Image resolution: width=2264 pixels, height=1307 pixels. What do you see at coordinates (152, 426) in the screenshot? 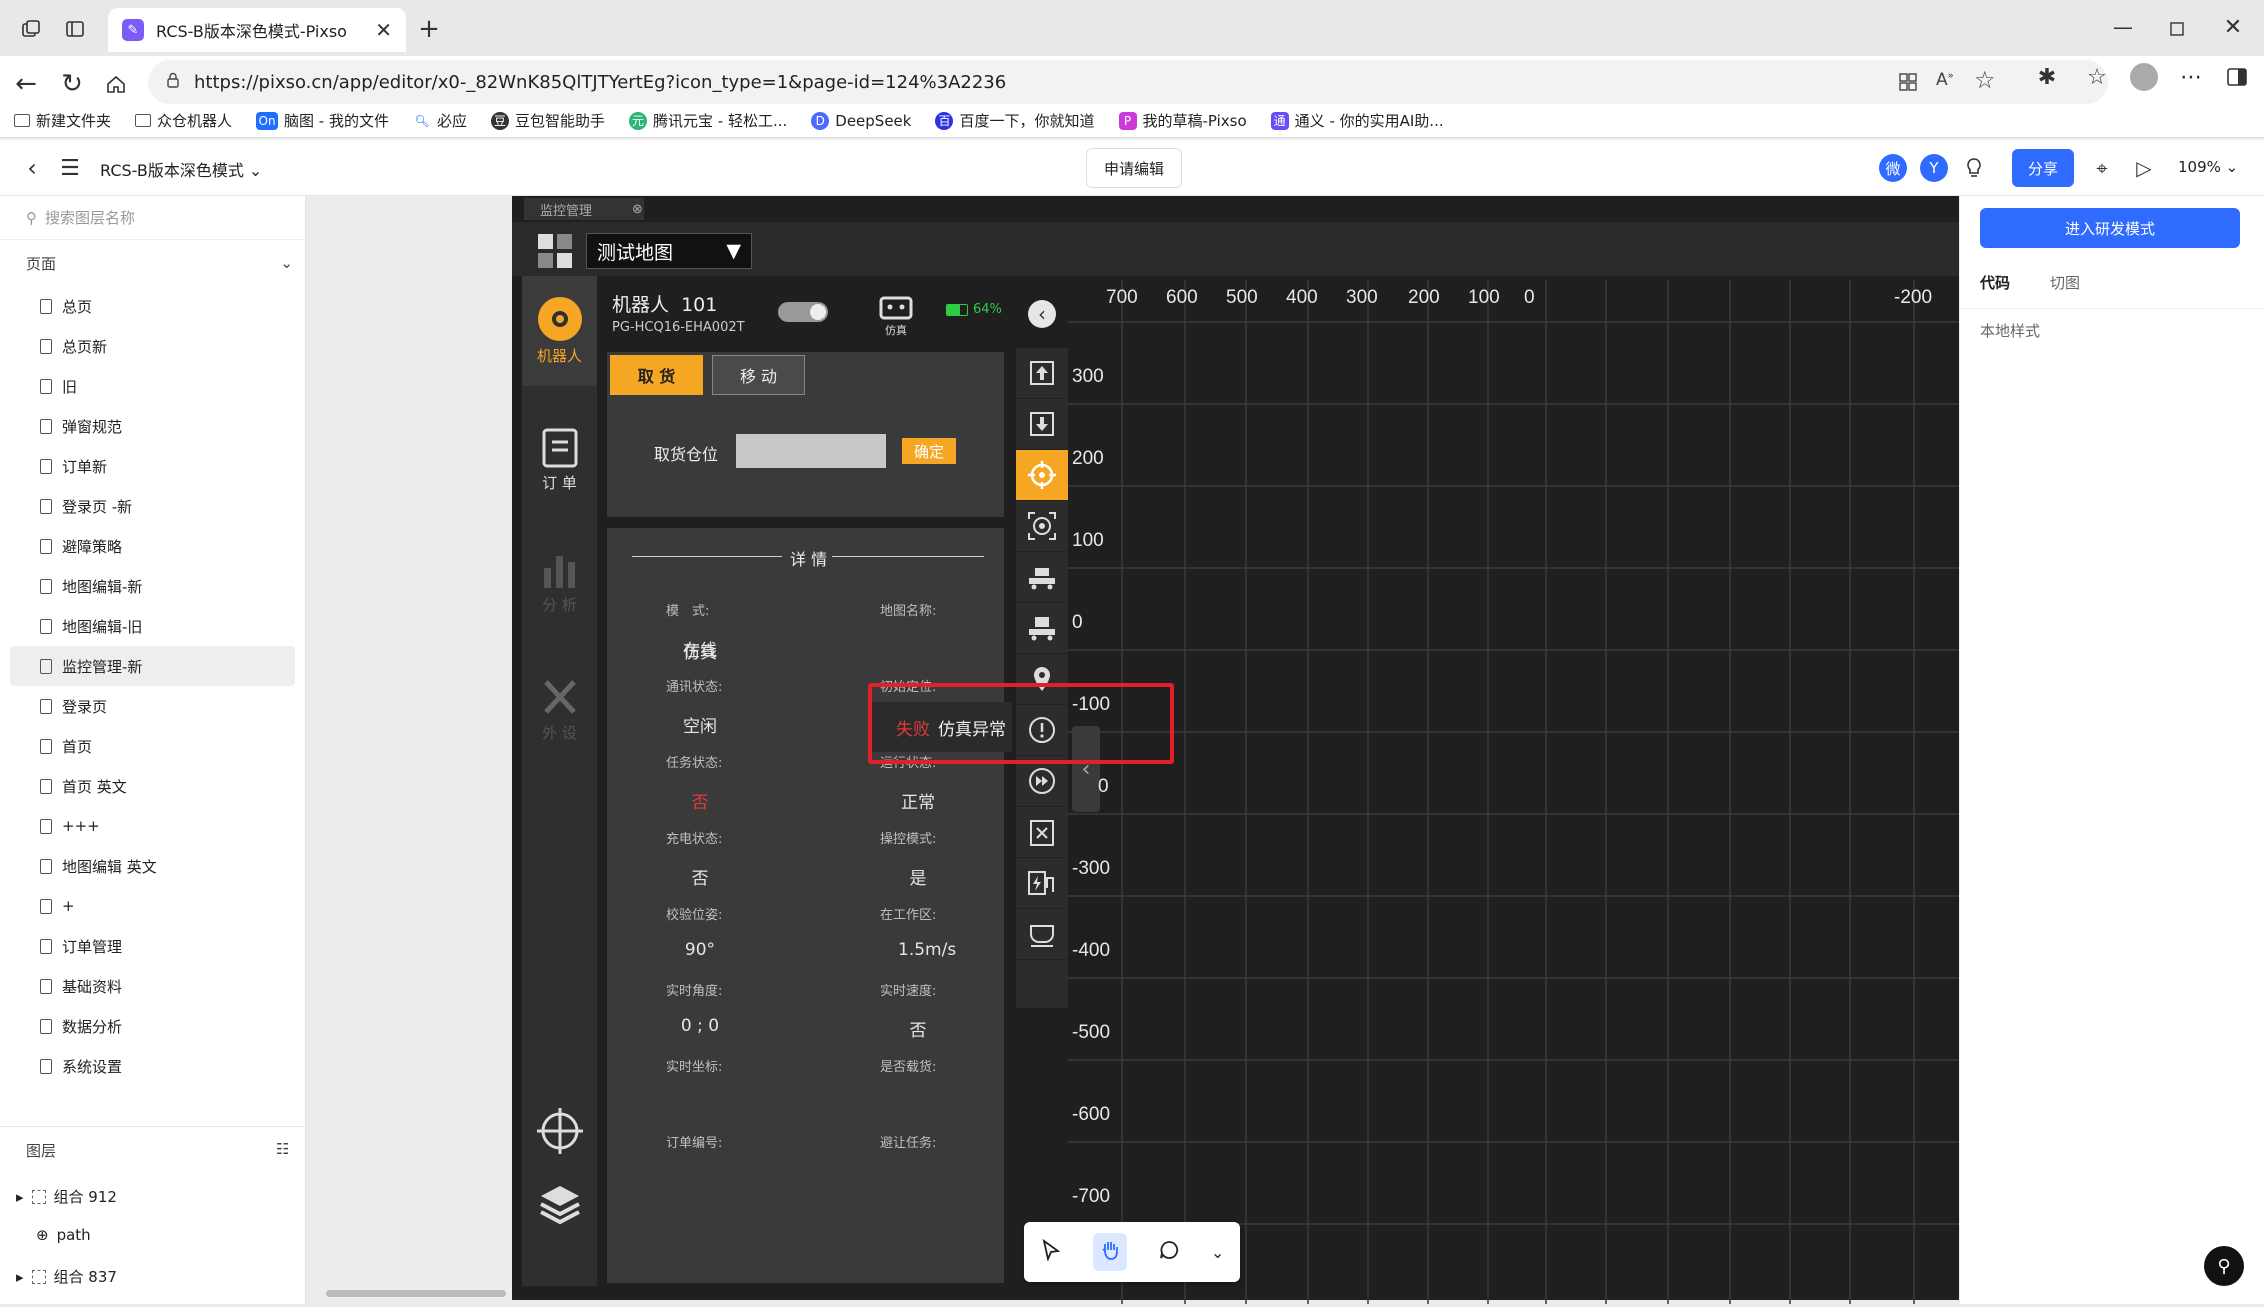
I see `page-item: 弹窗规范` at bounding box center [152, 426].